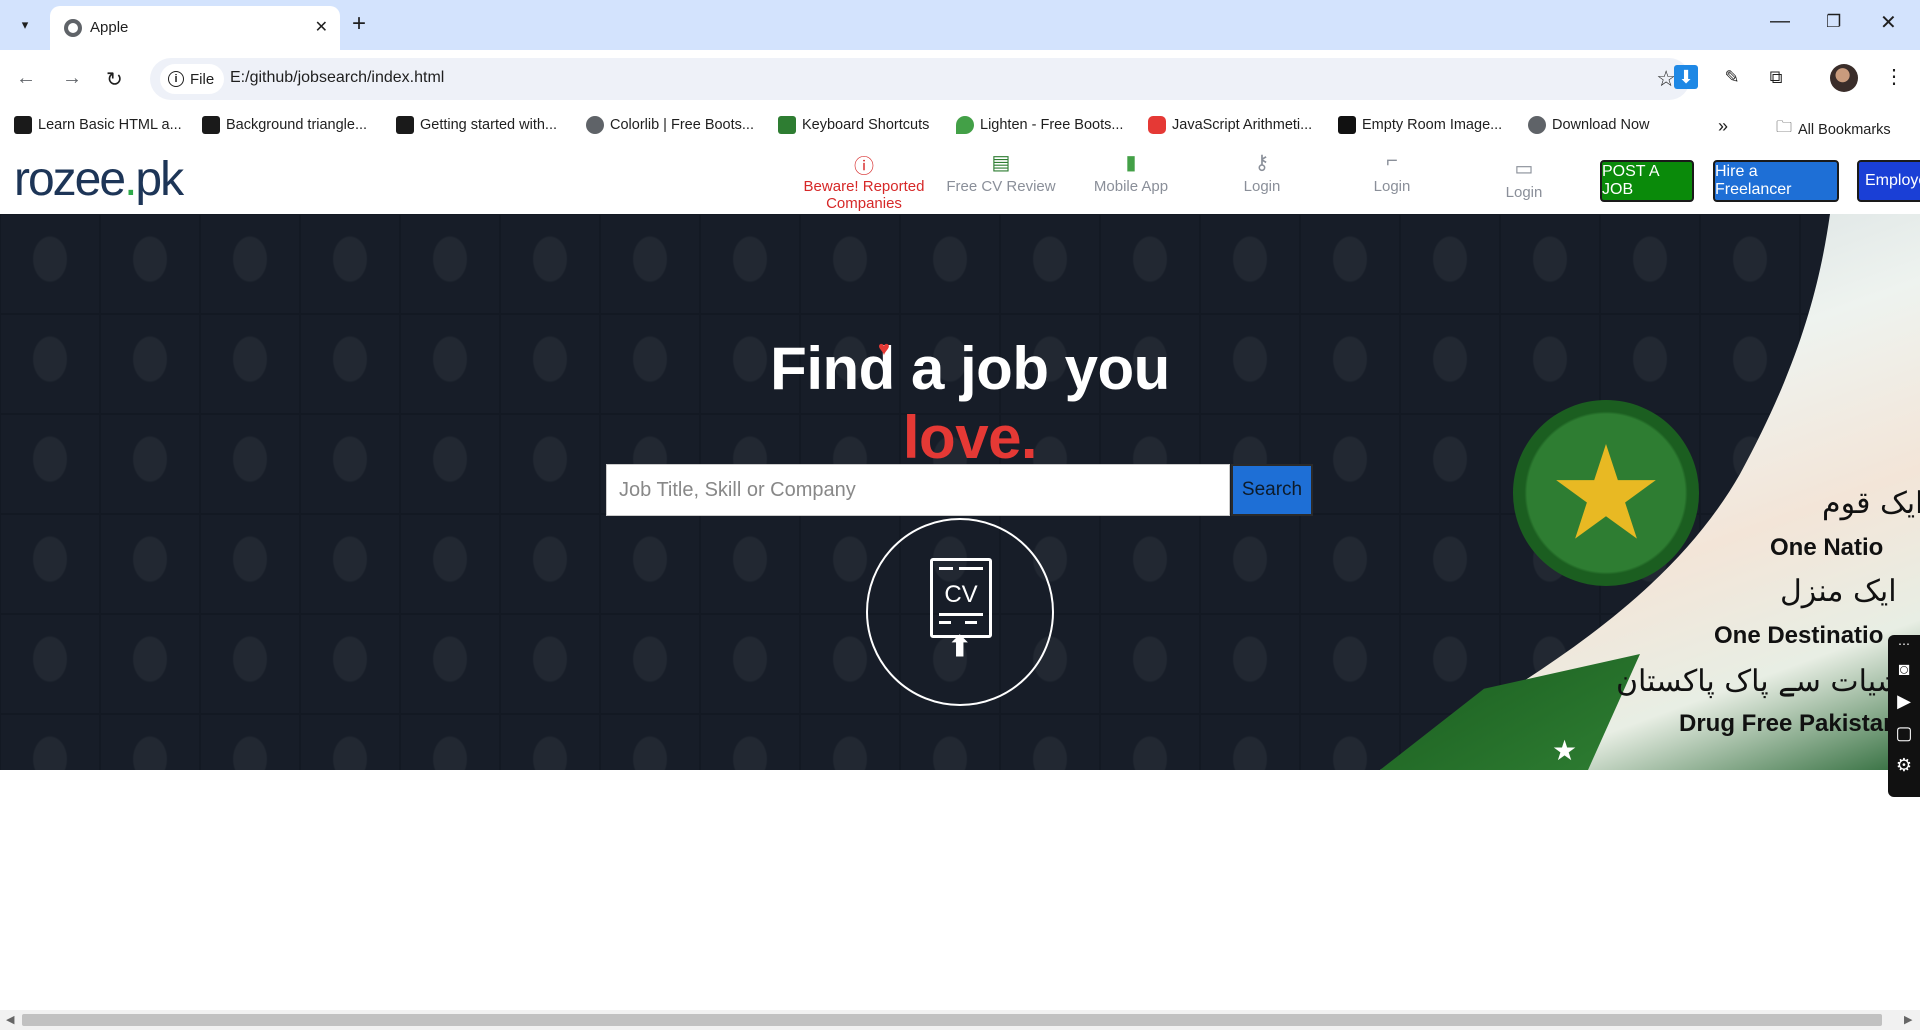 The width and height of the screenshot is (1920, 1030). What do you see at coordinates (72, 78) in the screenshot?
I see `forward-icon: →` at bounding box center [72, 78].